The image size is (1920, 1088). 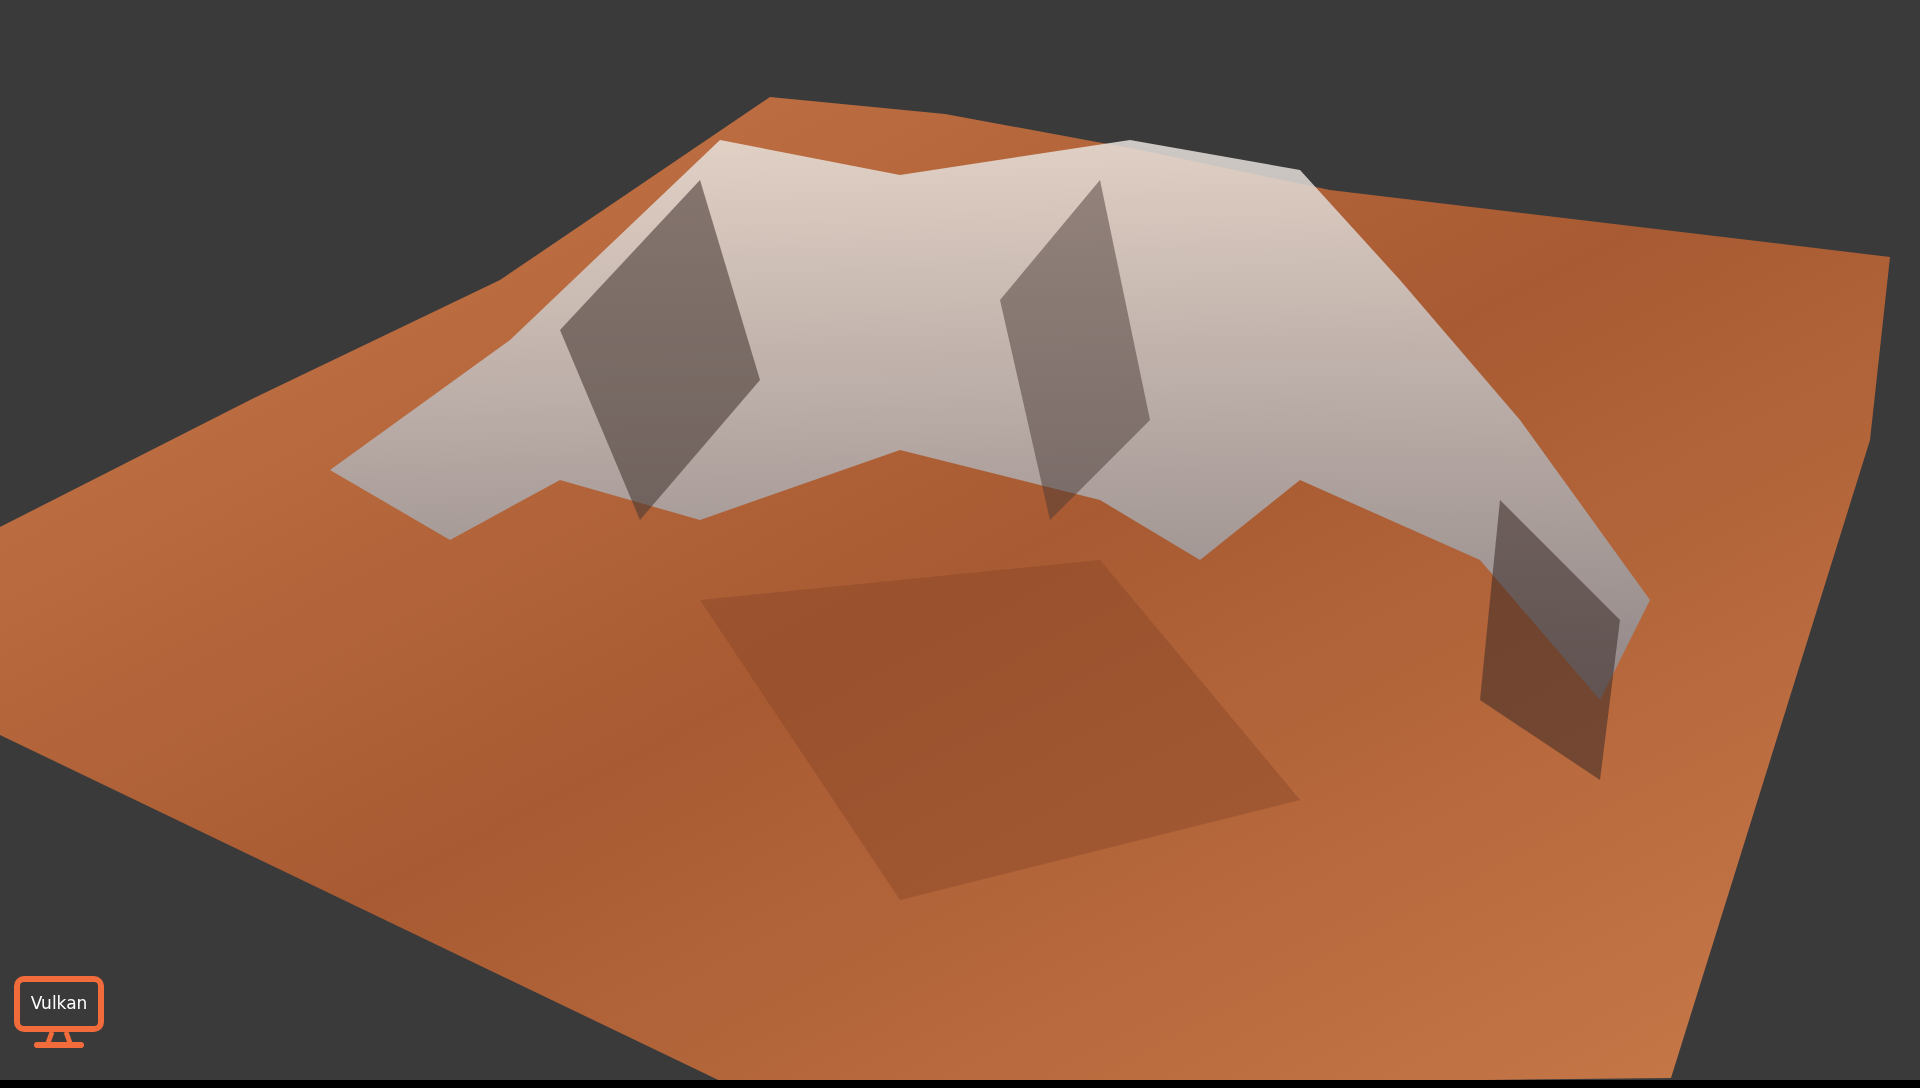 I want to click on monitor-icon, so click(x=59, y=1013).